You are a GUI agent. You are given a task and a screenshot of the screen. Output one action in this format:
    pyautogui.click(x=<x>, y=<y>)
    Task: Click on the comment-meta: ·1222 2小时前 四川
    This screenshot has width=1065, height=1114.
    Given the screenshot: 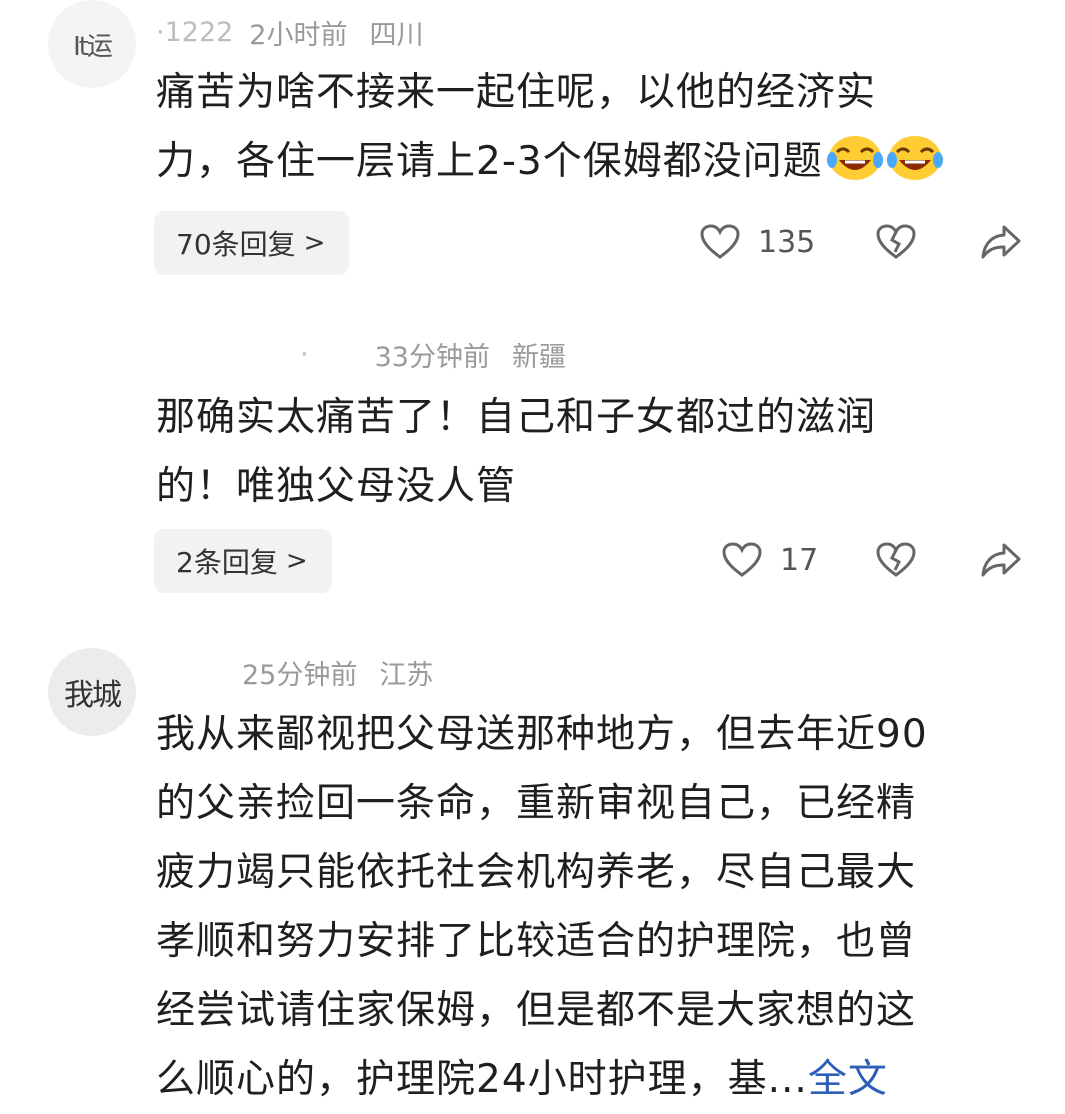 What is the action you would take?
    pyautogui.click(x=290, y=32)
    